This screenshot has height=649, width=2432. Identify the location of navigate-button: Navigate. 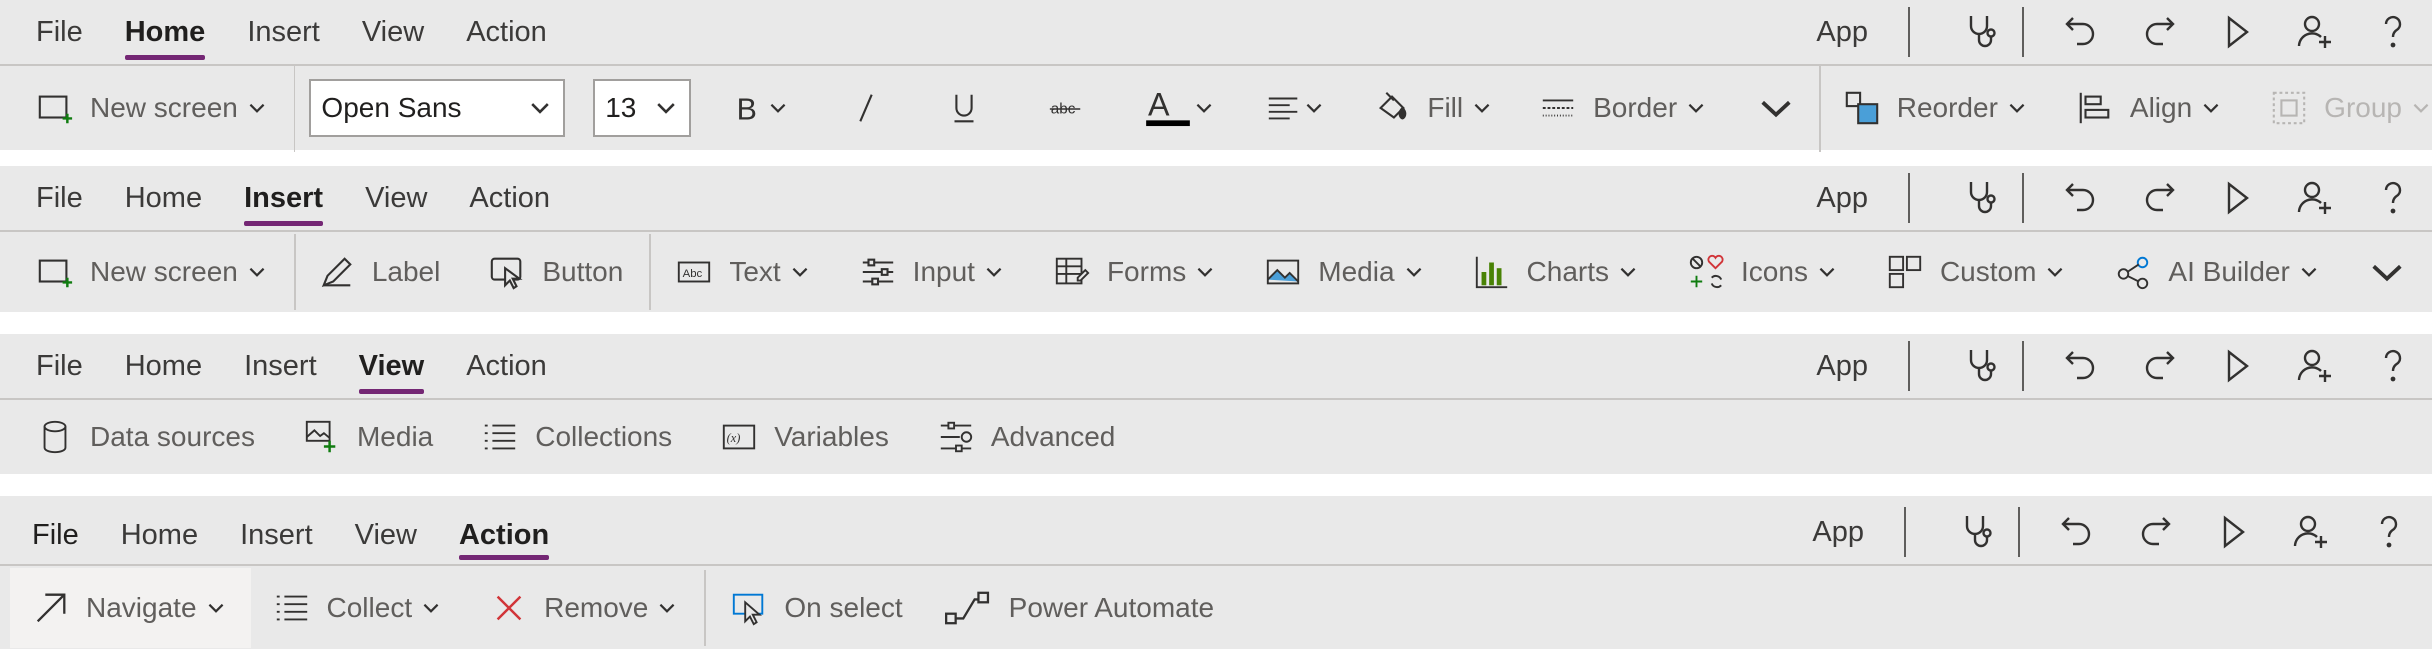
(130, 607).